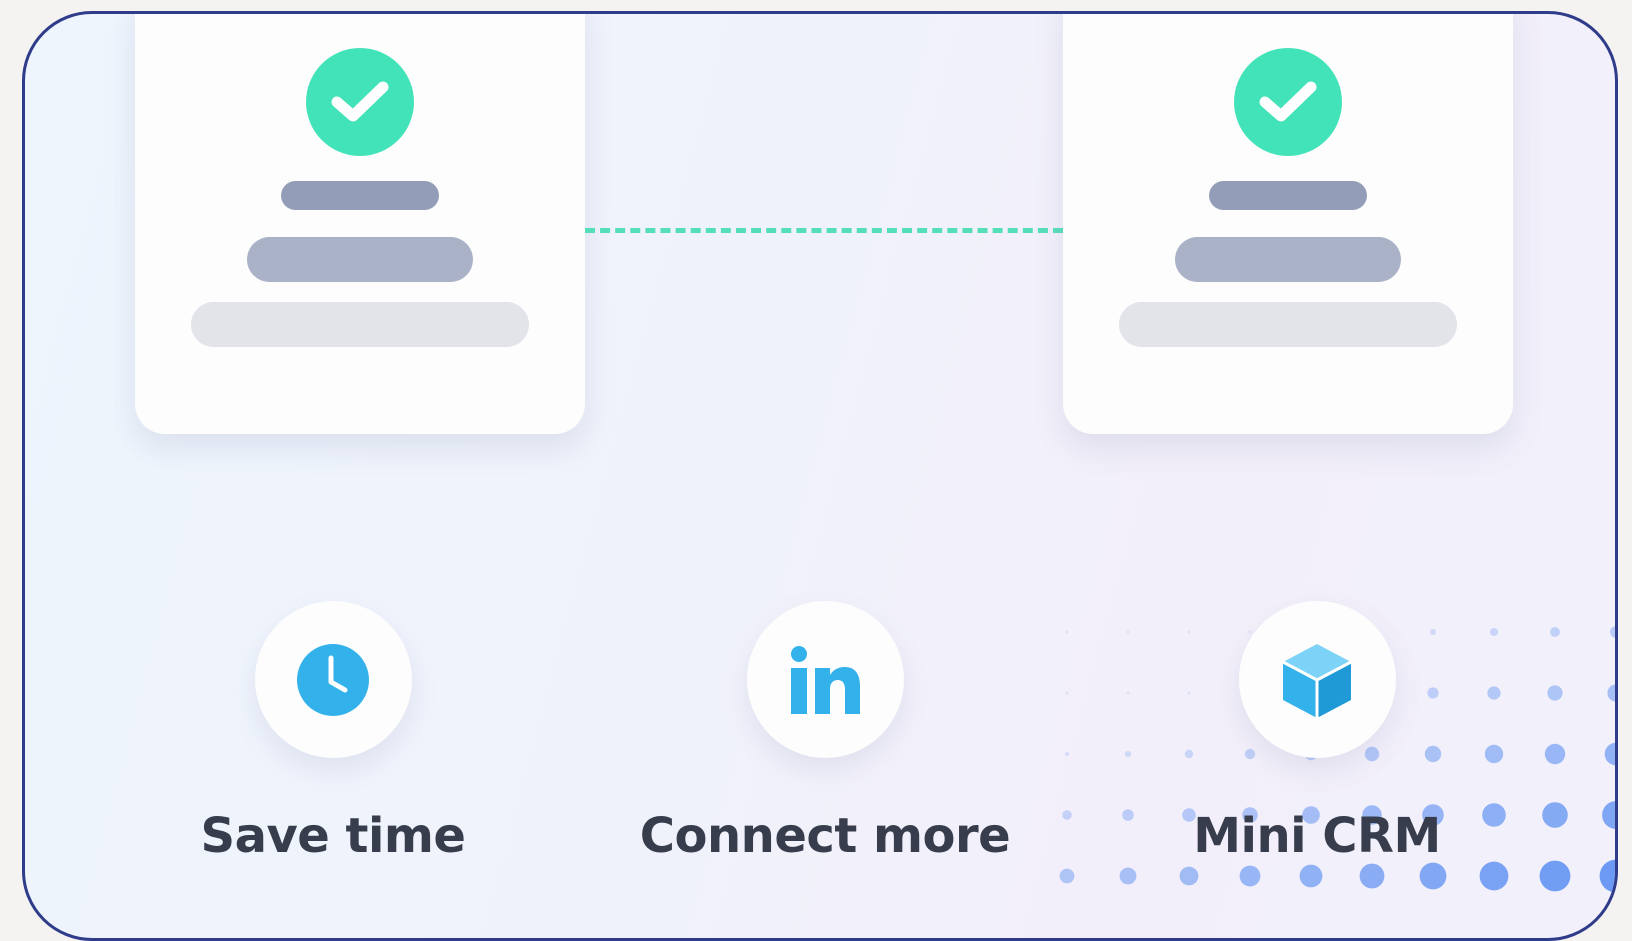 The height and width of the screenshot is (941, 1632). Describe the element at coordinates (824, 230) in the screenshot. I see `dashed-connector-line` at that location.